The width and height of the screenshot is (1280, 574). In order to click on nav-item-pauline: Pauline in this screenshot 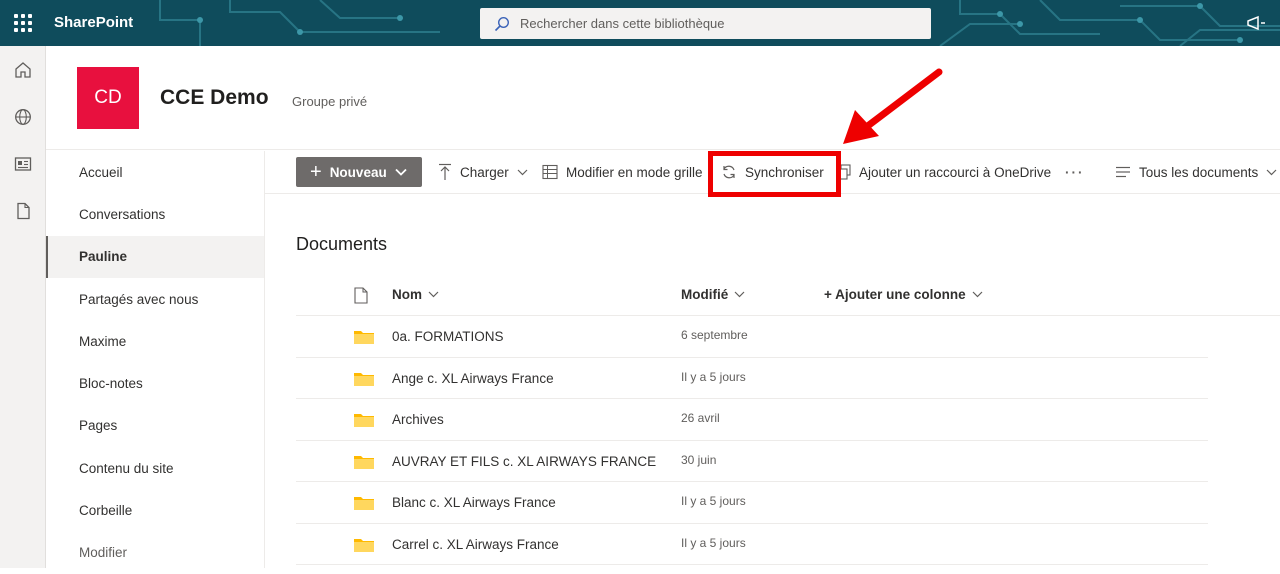, I will do `click(155, 256)`.